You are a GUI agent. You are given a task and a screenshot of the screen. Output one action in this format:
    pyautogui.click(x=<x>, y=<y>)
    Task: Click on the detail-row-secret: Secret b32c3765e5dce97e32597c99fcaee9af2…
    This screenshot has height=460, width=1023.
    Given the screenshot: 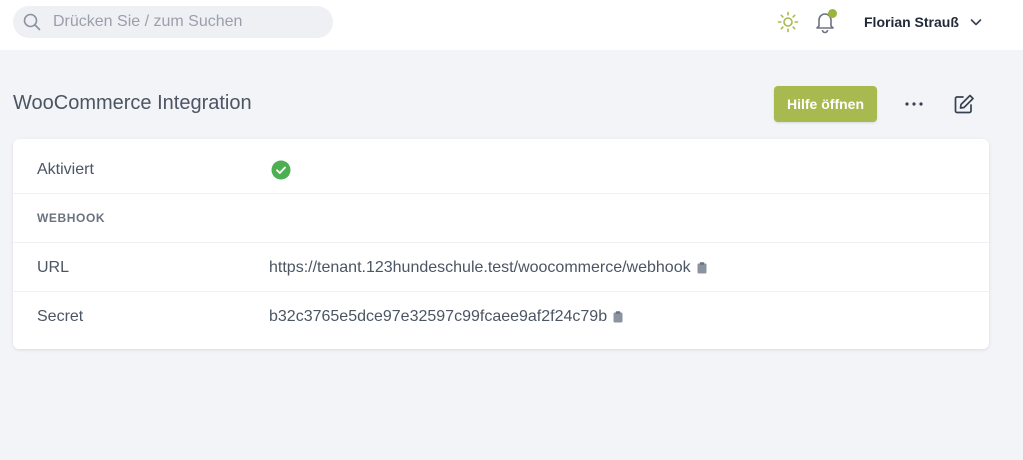 What is the action you would take?
    pyautogui.click(x=501, y=320)
    